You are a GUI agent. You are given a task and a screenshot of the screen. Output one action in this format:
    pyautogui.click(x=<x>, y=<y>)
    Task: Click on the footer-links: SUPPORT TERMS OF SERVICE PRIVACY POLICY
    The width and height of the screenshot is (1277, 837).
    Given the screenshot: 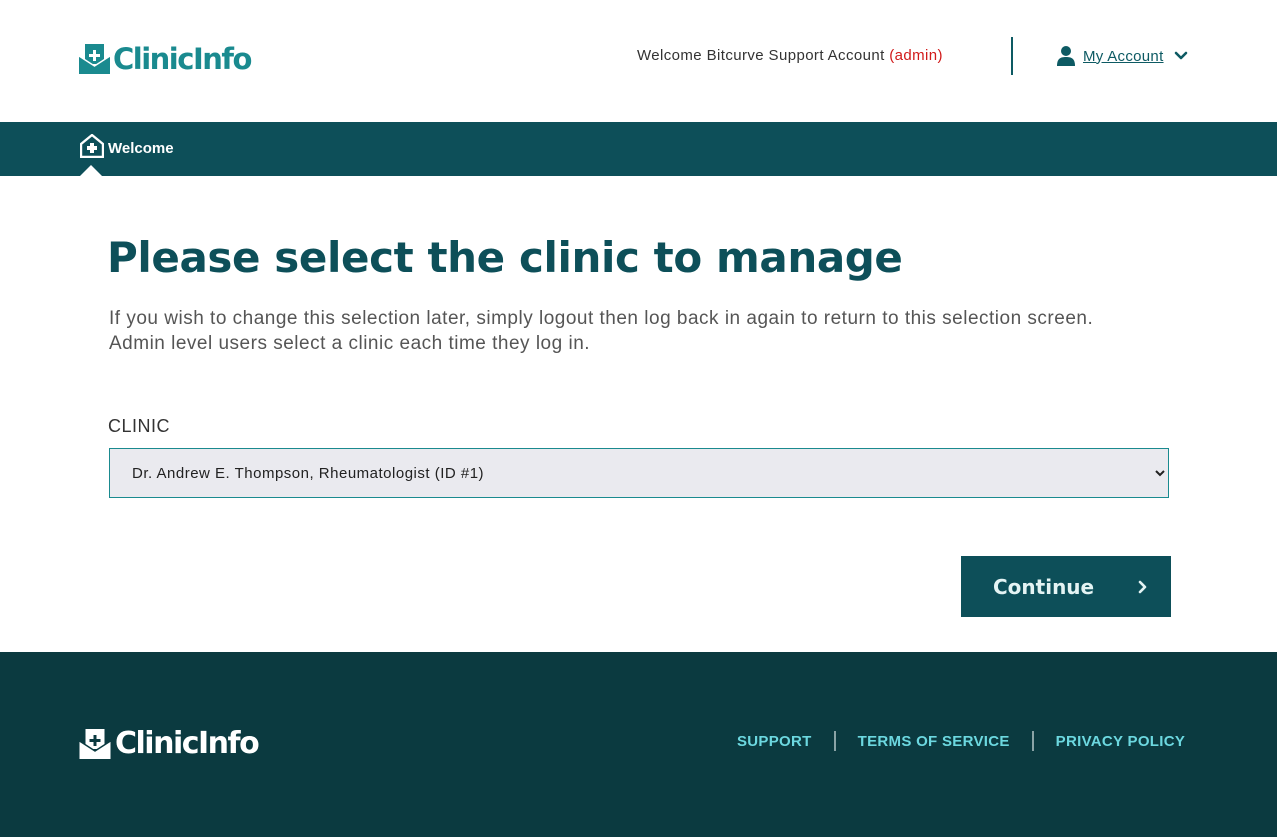 What is the action you would take?
    pyautogui.click(x=961, y=741)
    